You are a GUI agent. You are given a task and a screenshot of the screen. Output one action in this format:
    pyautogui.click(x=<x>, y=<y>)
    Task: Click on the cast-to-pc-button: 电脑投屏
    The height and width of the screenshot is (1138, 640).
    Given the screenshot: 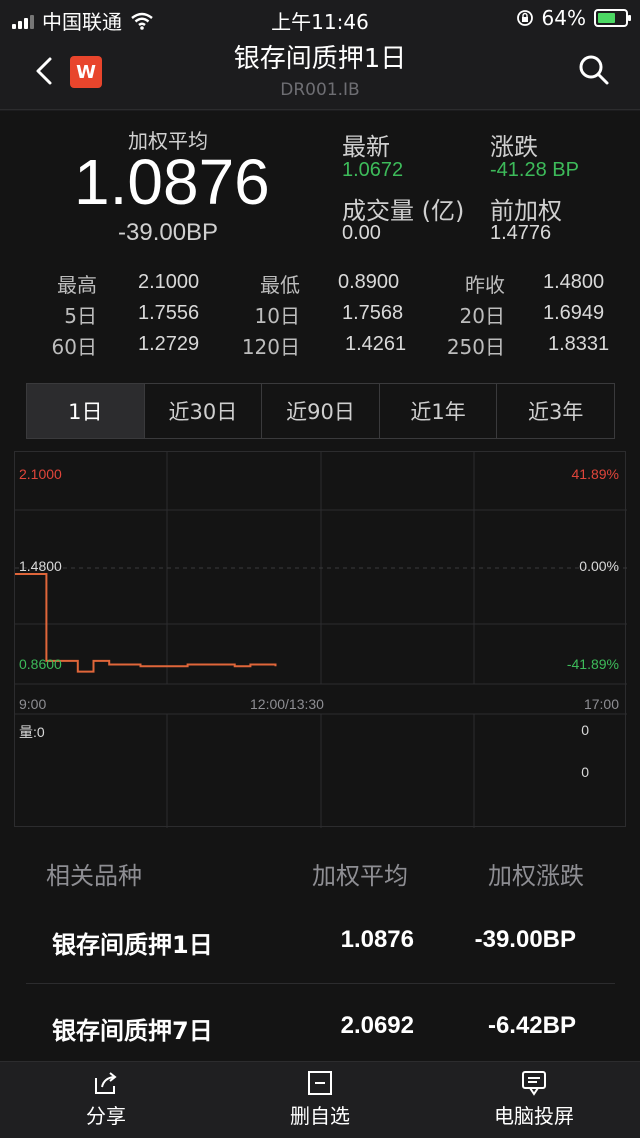 What is the action you would take?
    pyautogui.click(x=534, y=1099)
    